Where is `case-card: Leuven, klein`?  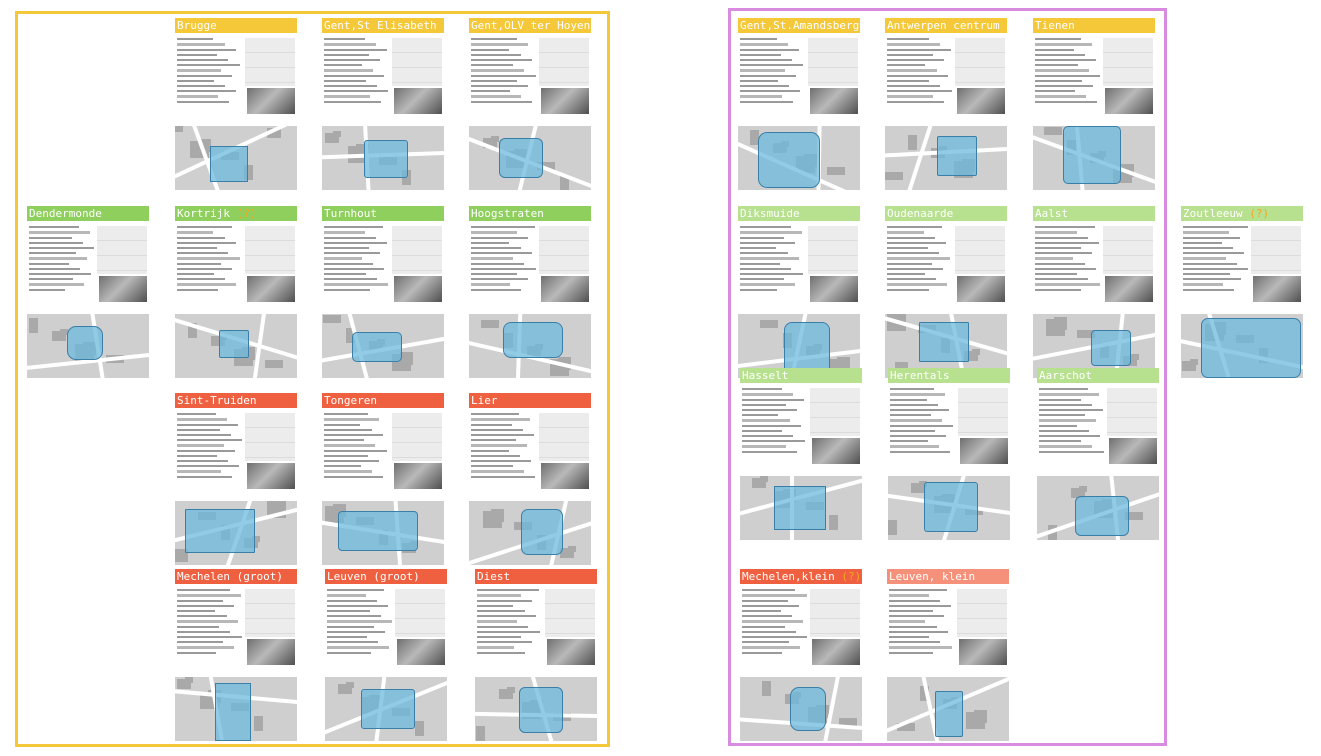
case-card: Leuven, klein is located at coordinates (948, 655).